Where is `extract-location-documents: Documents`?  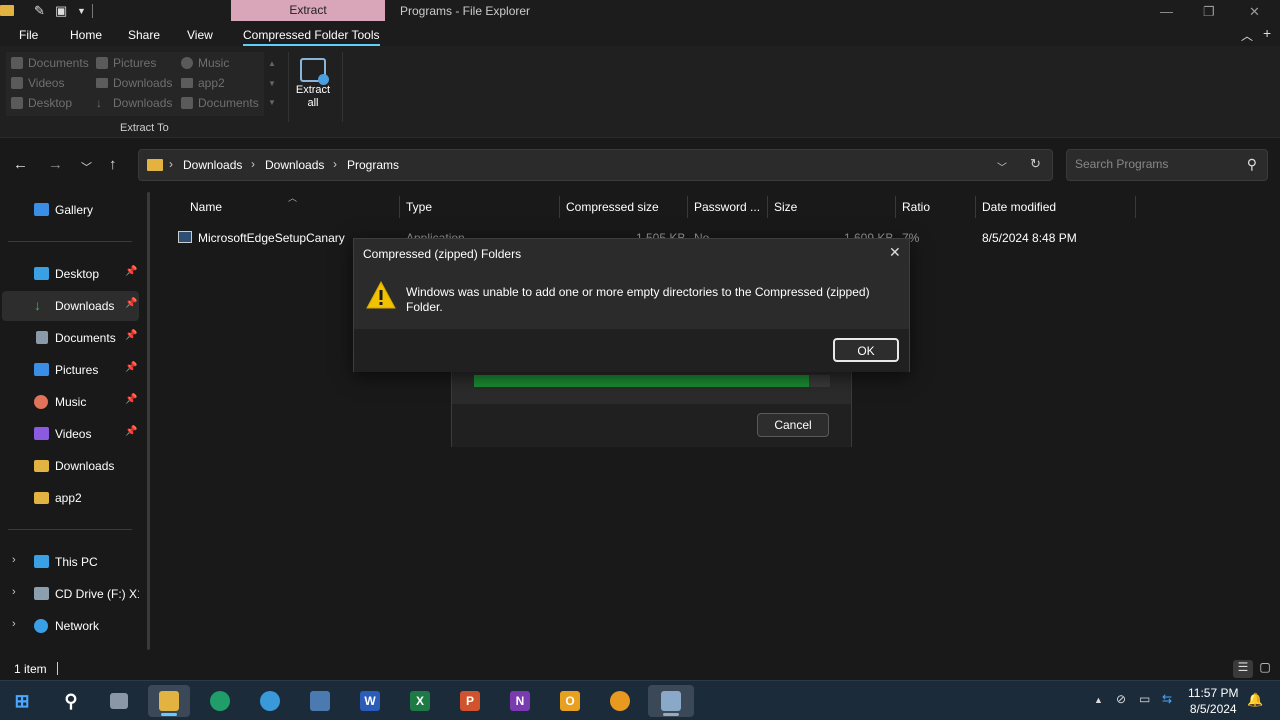
extract-location-documents: Documents is located at coordinates (50, 63).